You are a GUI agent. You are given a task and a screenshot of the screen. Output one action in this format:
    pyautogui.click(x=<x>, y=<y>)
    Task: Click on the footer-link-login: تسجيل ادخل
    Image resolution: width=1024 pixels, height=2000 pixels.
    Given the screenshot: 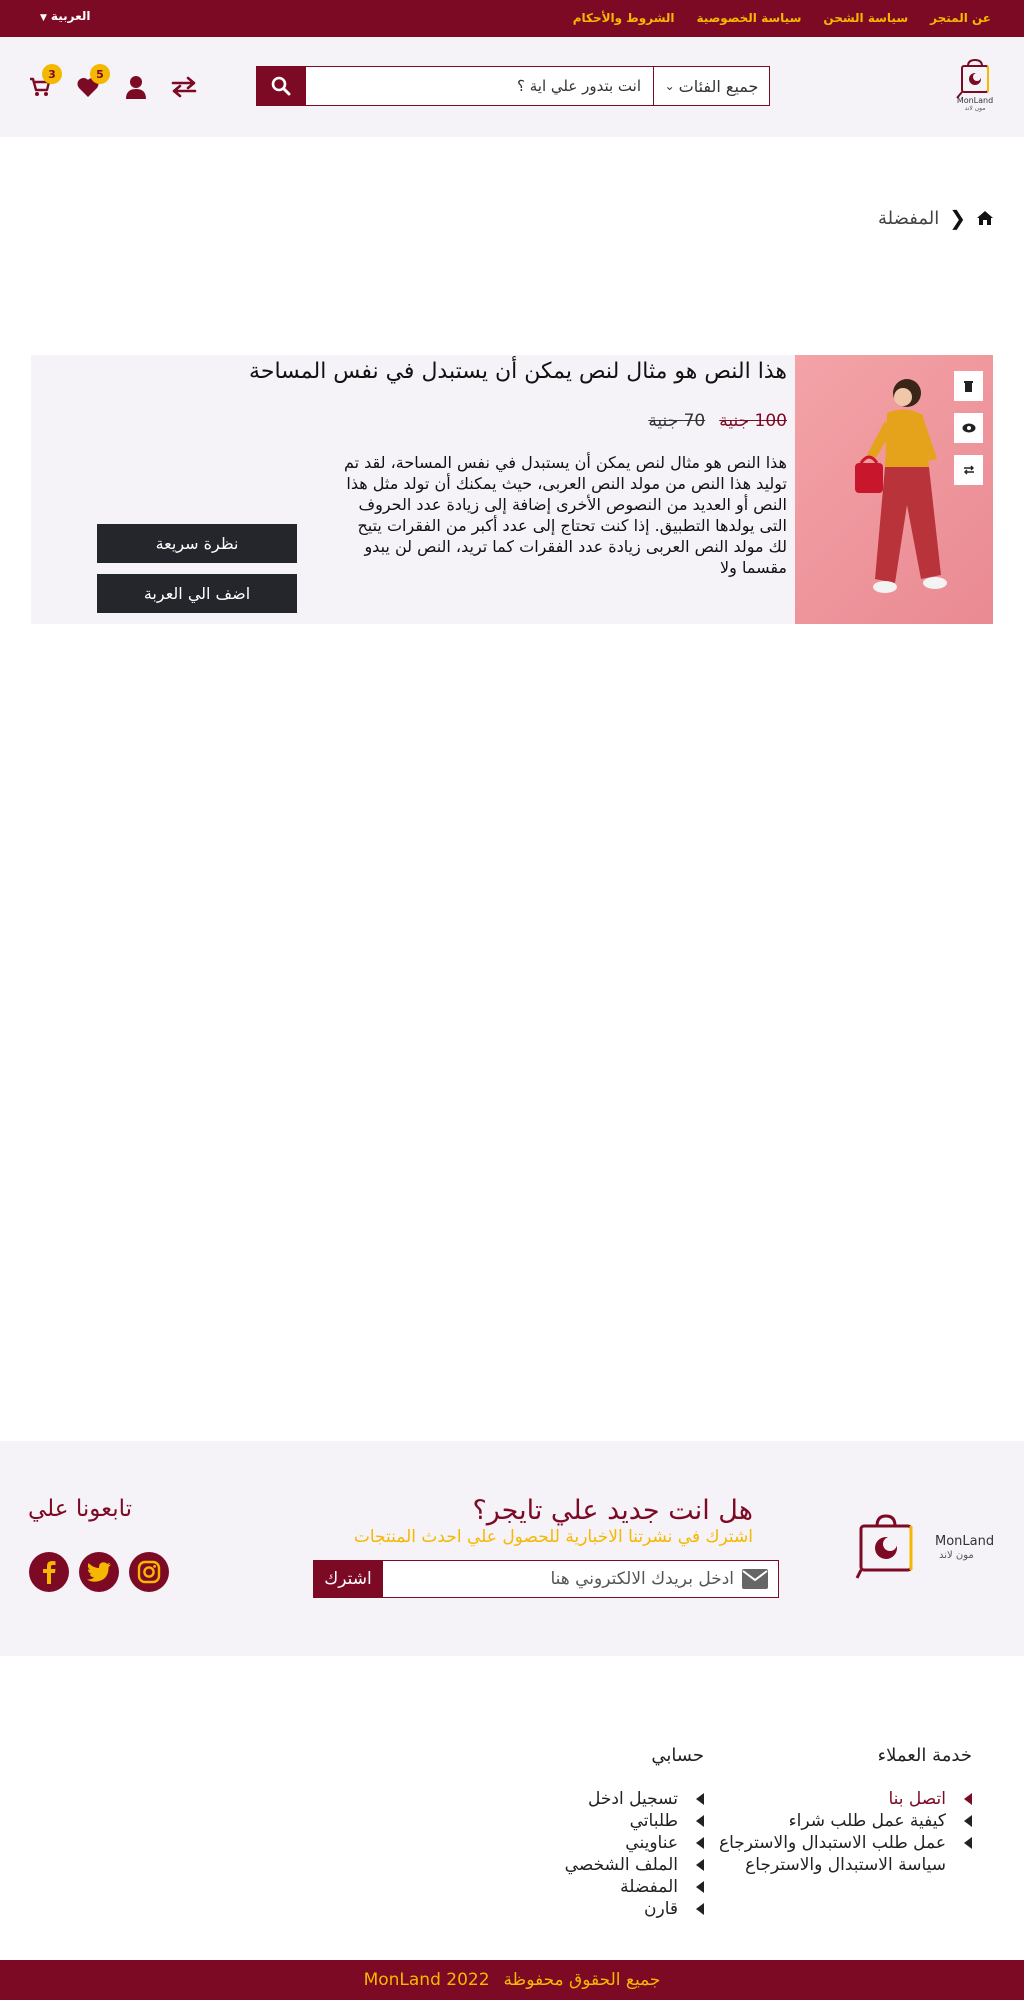 What is the action you would take?
    pyautogui.click(x=604, y=1799)
    